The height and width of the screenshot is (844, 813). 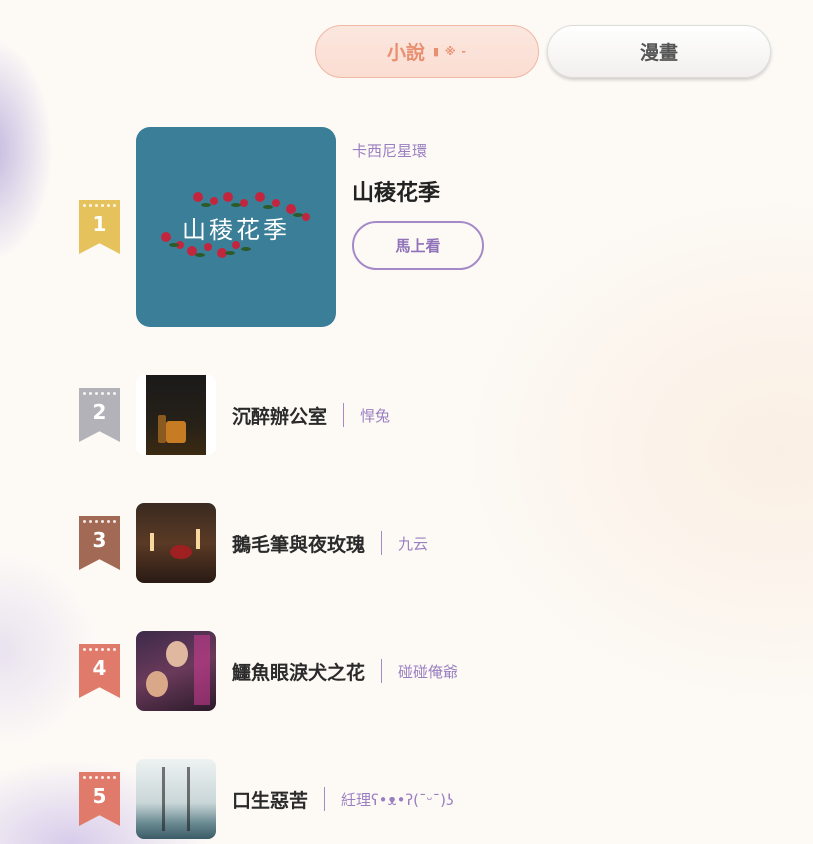 What do you see at coordinates (298, 543) in the screenshot?
I see `book-title: 鵝毛筆與夜玫瑰` at bounding box center [298, 543].